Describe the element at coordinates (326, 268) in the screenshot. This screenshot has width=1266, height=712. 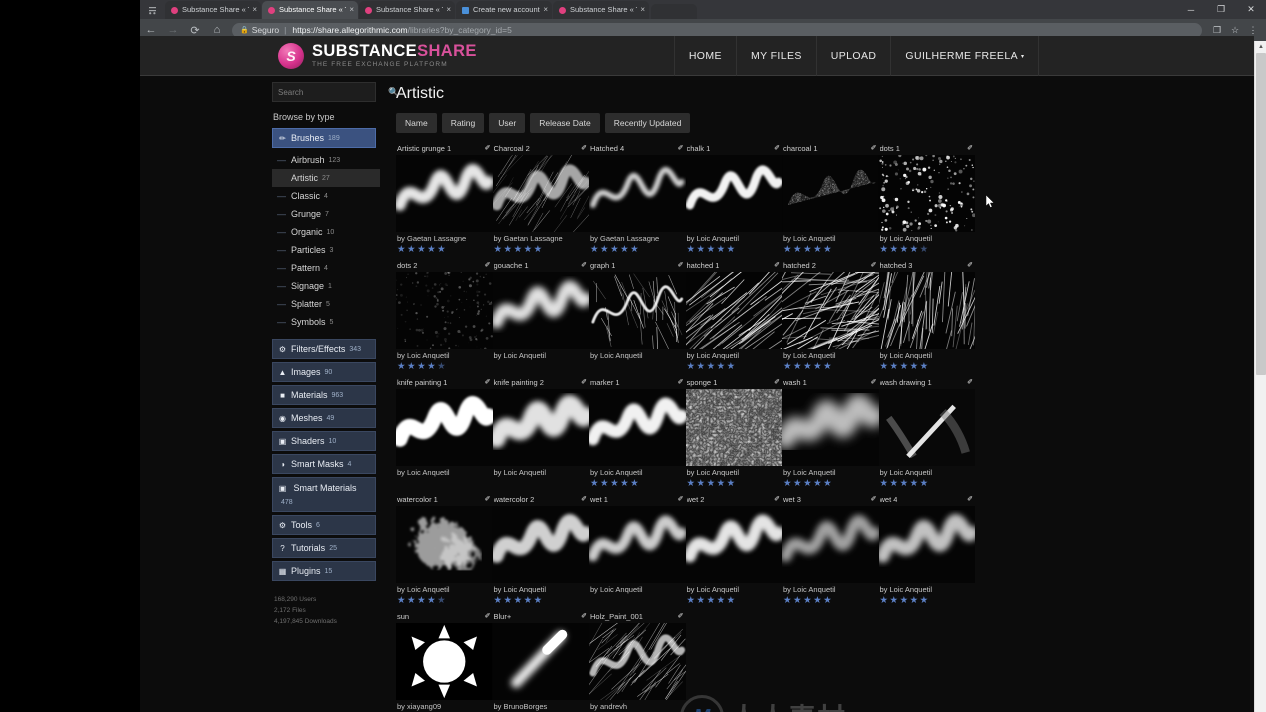
I see `sidebar-item-pattern: — Pattern 4` at that location.